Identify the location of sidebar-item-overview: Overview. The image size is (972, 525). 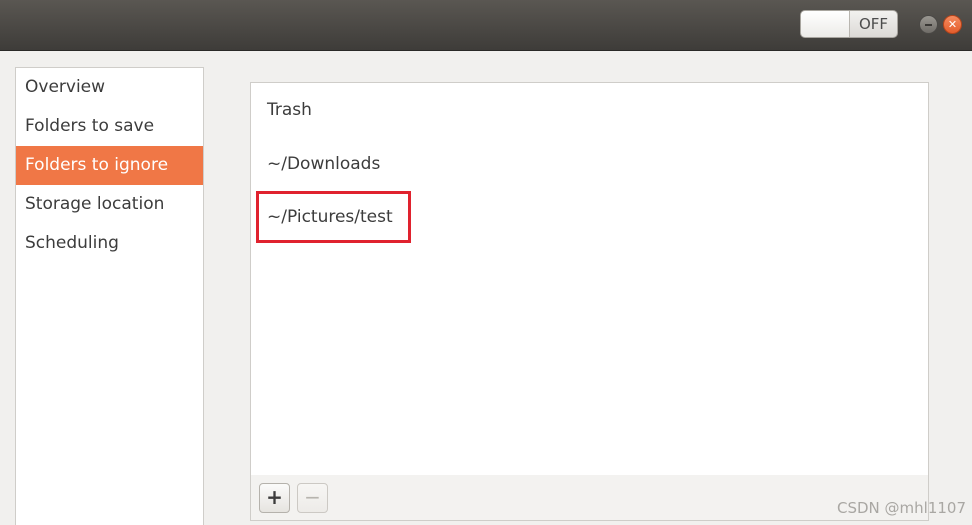
(109, 87).